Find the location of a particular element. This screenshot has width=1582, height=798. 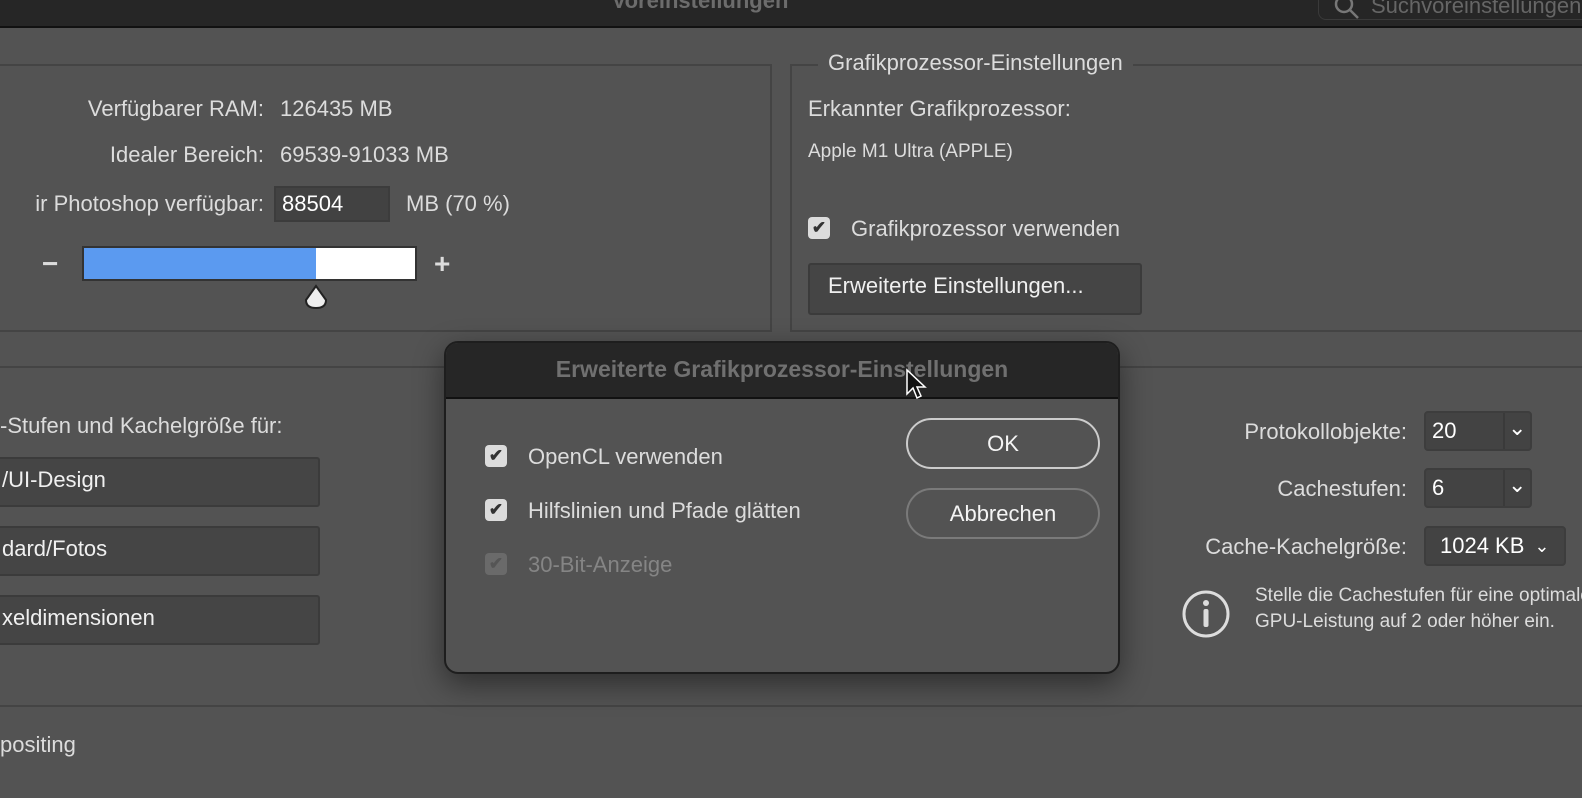

antialias-label: Hilfslinien und Pfade glätten is located at coordinates (664, 510).